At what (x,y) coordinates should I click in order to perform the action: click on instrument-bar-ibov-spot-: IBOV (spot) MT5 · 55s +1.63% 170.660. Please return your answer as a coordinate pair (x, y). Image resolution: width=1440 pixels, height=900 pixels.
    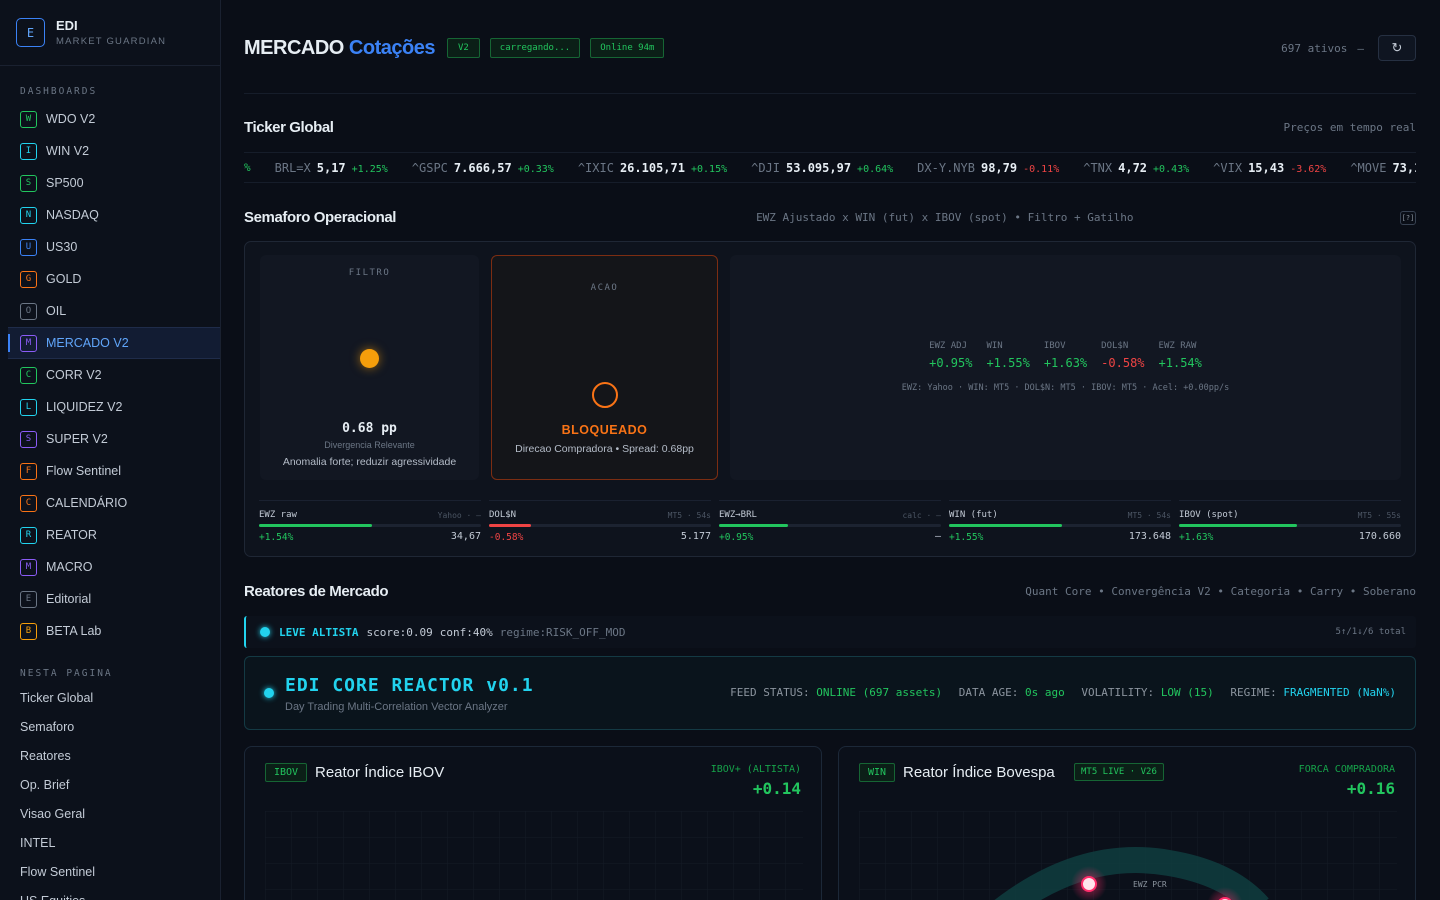
    Looking at the image, I should click on (1290, 522).